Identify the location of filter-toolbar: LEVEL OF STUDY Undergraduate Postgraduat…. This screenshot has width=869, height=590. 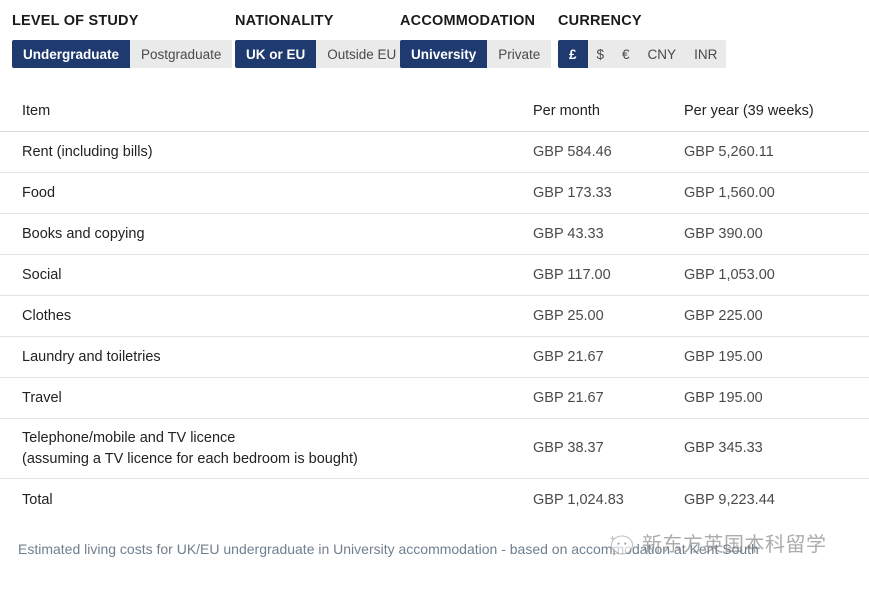
(434, 42).